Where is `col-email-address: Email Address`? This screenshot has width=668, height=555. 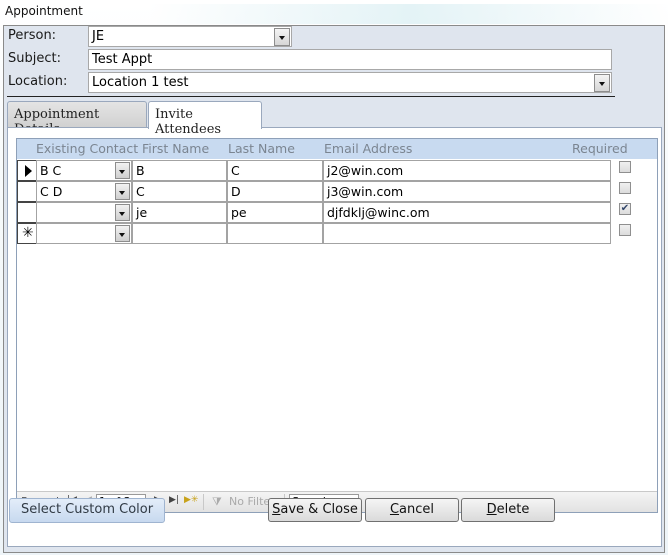 col-email-address: Email Address is located at coordinates (368, 148).